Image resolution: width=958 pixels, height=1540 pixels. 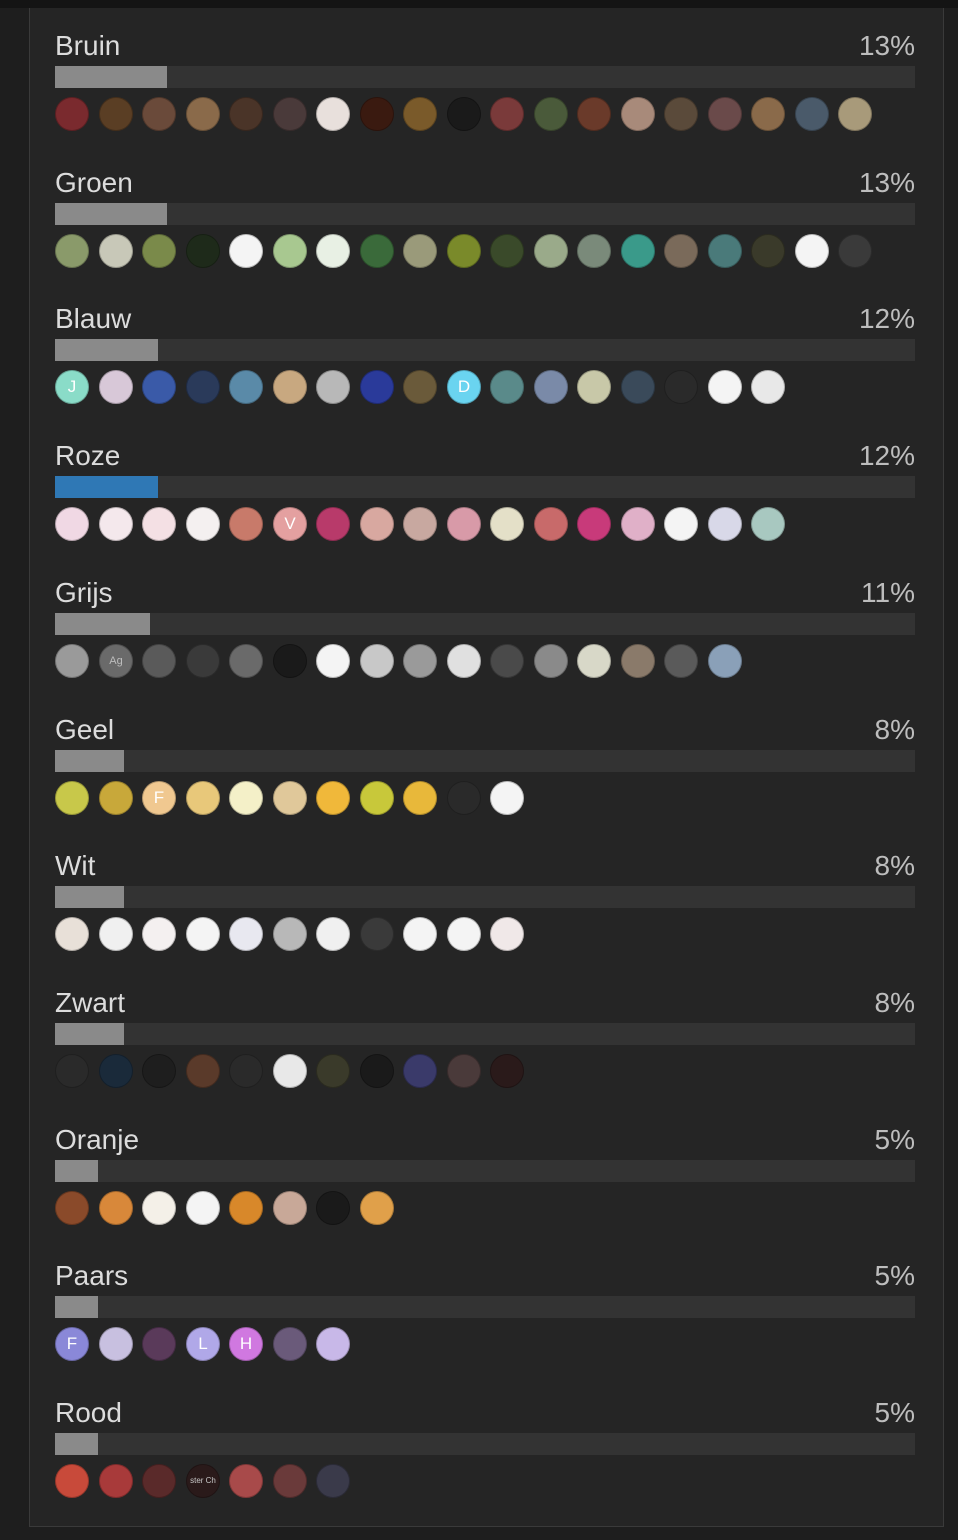 I want to click on poll-option-oranje: Oranje 5%, so click(x=485, y=1179).